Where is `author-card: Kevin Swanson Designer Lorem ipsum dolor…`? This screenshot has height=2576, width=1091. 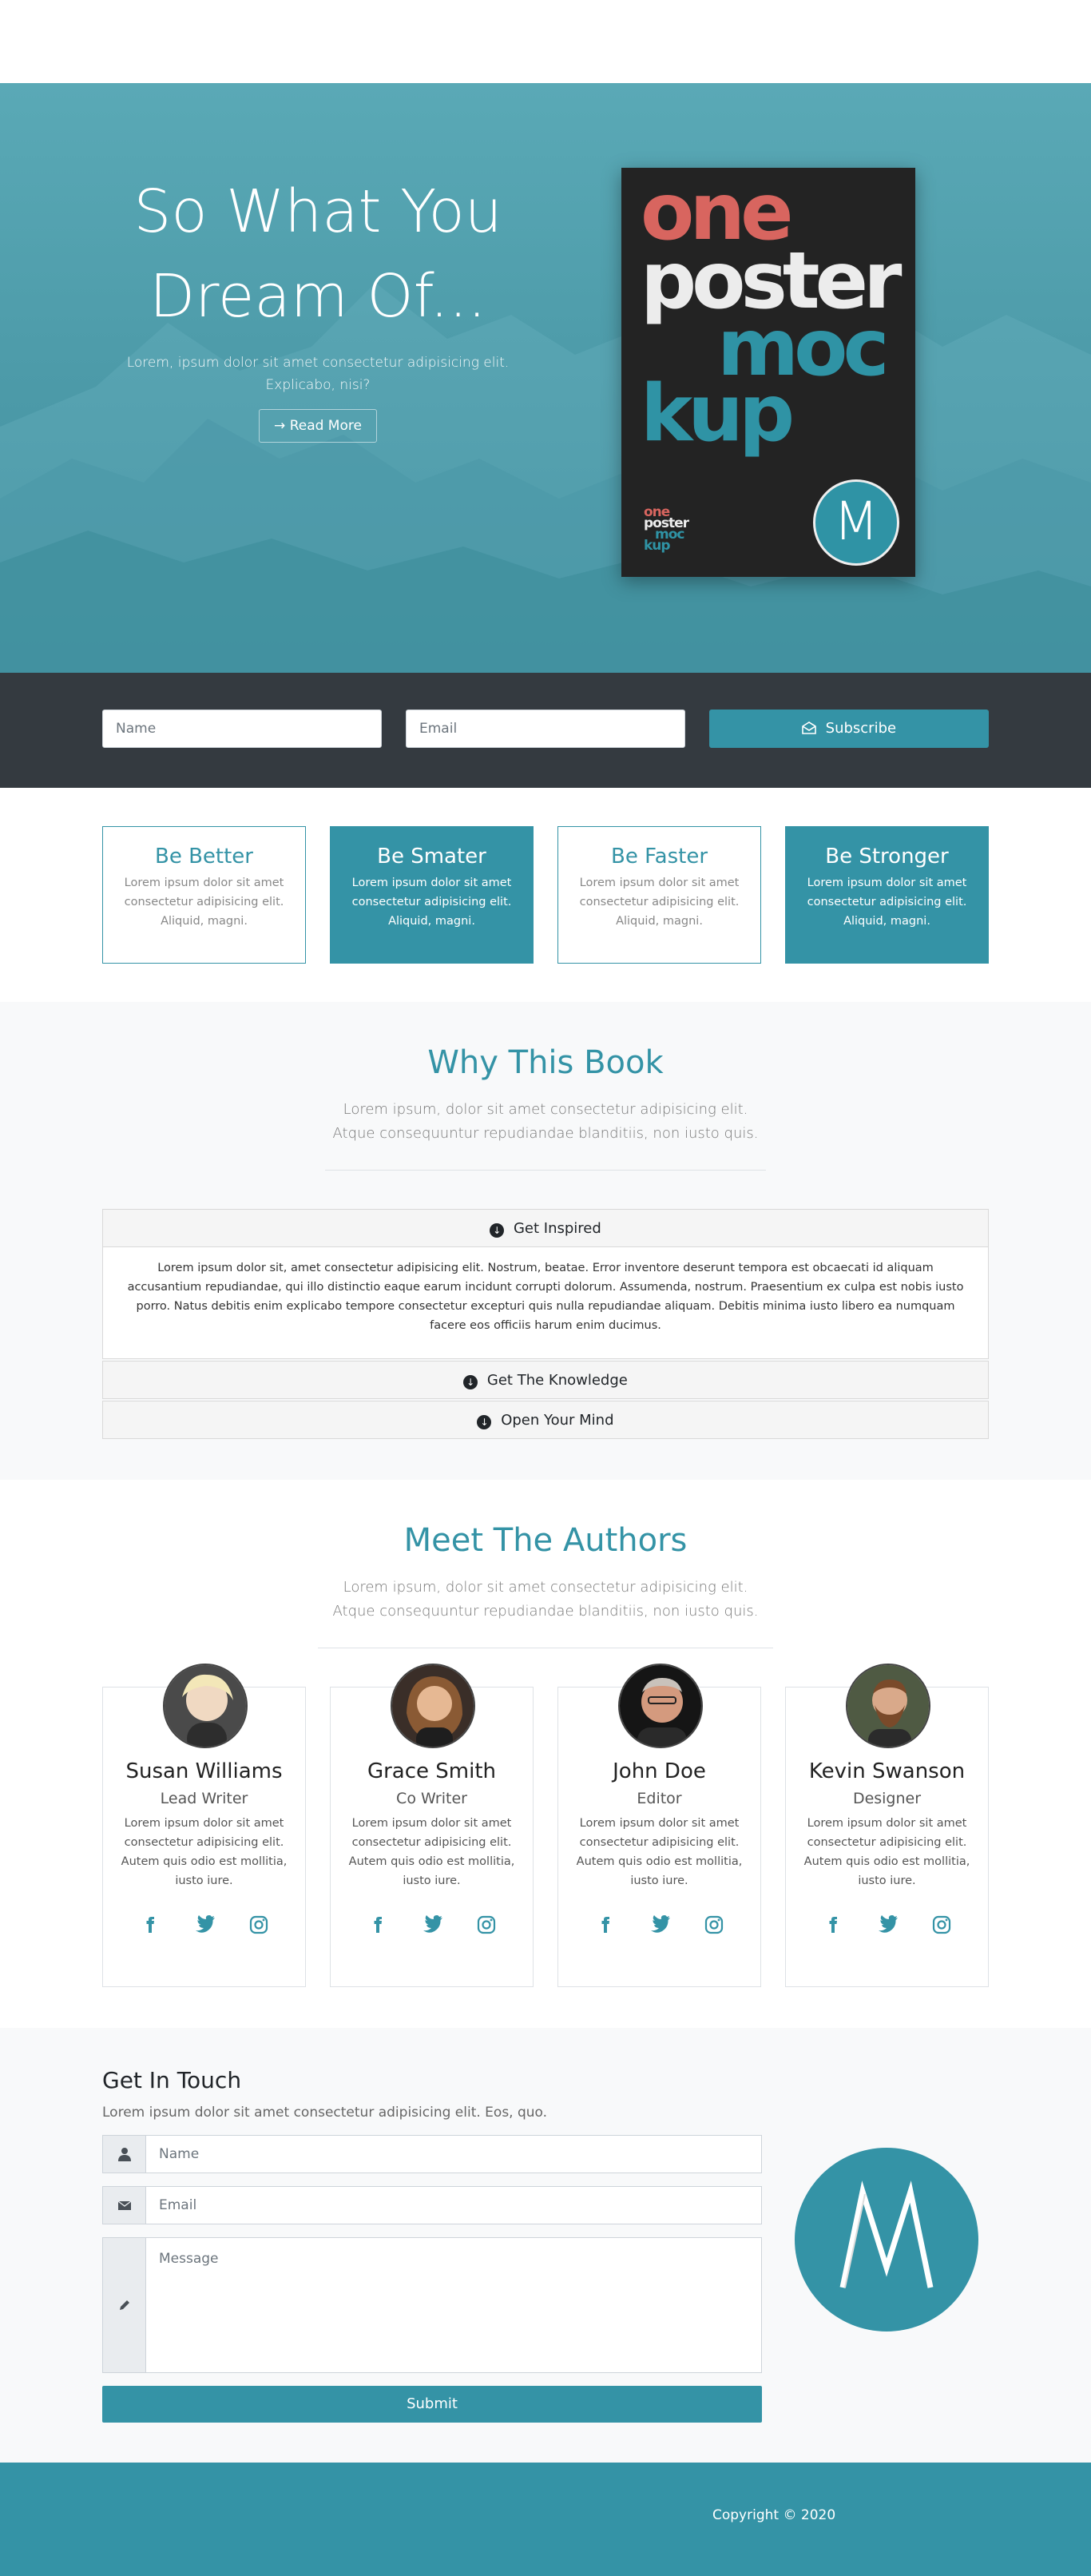 author-card: Kevin Swanson Designer Lorem ipsum dolor… is located at coordinates (887, 1825).